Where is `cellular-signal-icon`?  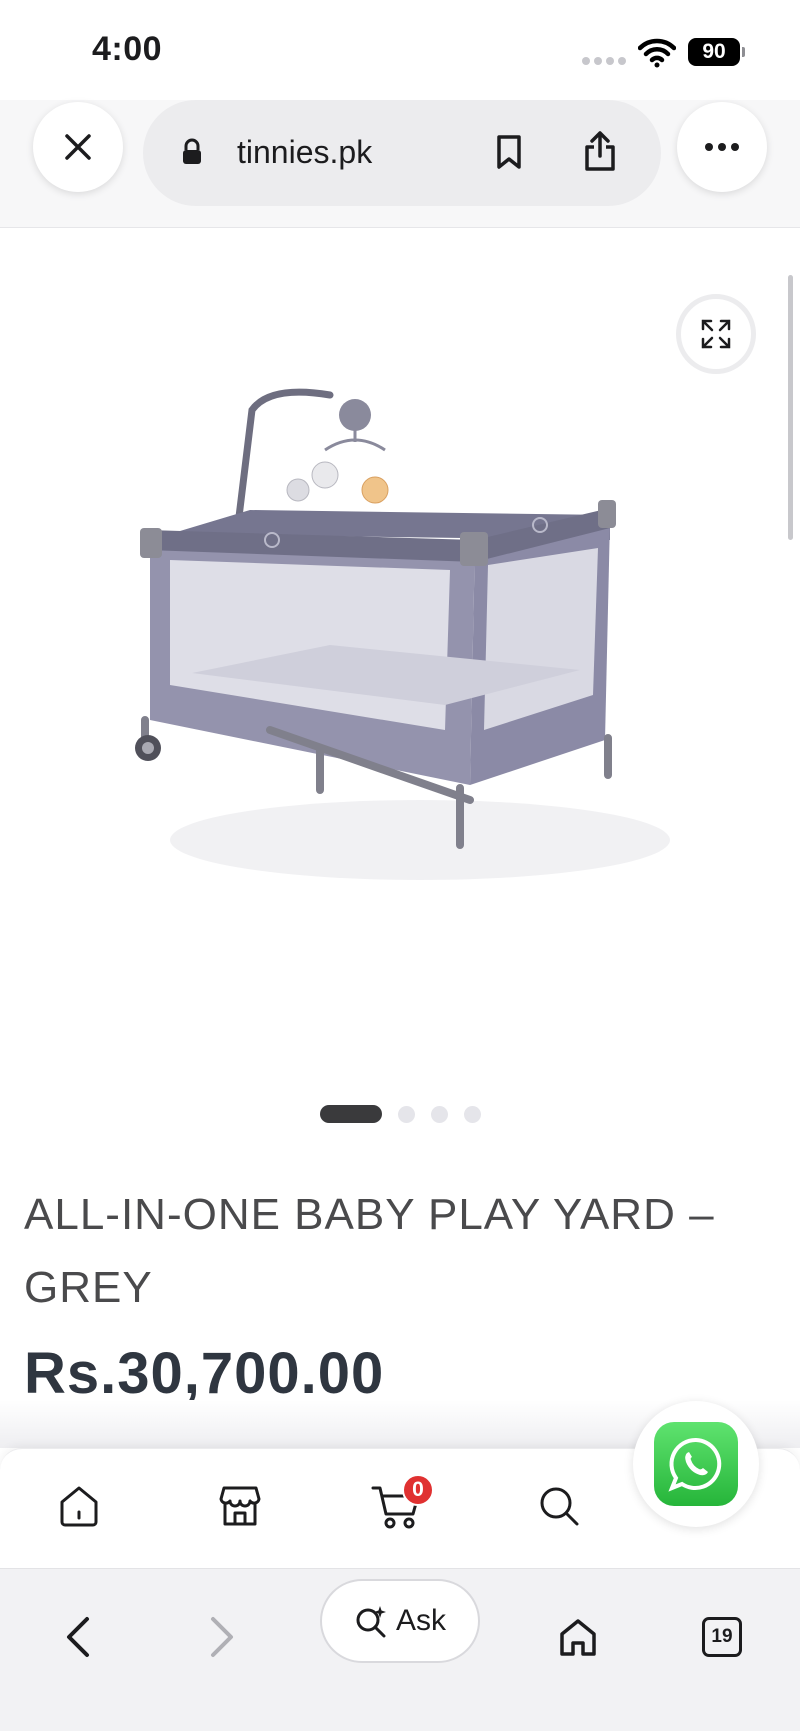 cellular-signal-icon is located at coordinates (604, 61).